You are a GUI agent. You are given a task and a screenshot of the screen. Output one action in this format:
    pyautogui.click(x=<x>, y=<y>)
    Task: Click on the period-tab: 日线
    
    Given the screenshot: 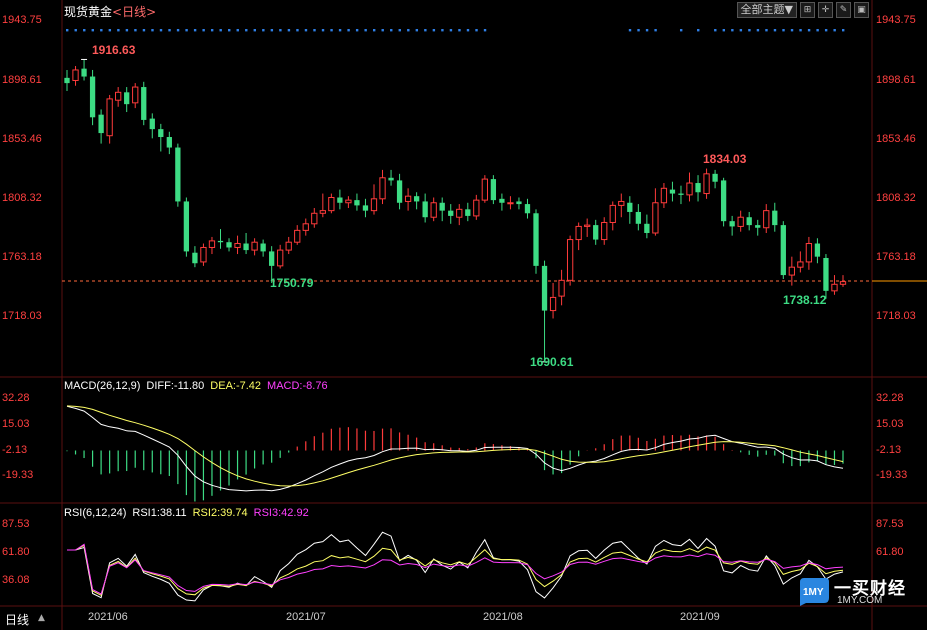 What is the action you would take?
    pyautogui.click(x=17, y=619)
    